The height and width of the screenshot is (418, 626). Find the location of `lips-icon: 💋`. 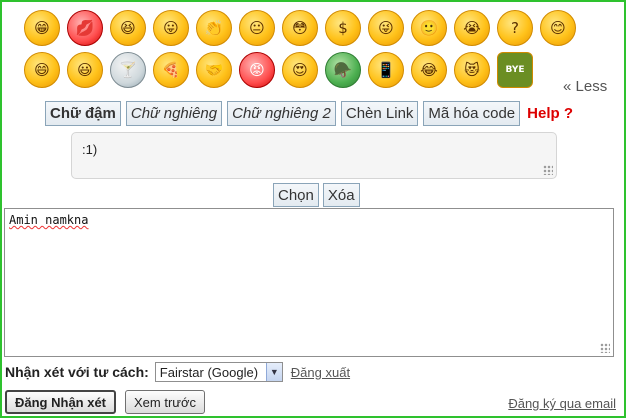

lips-icon: 💋 is located at coordinates (85, 28).